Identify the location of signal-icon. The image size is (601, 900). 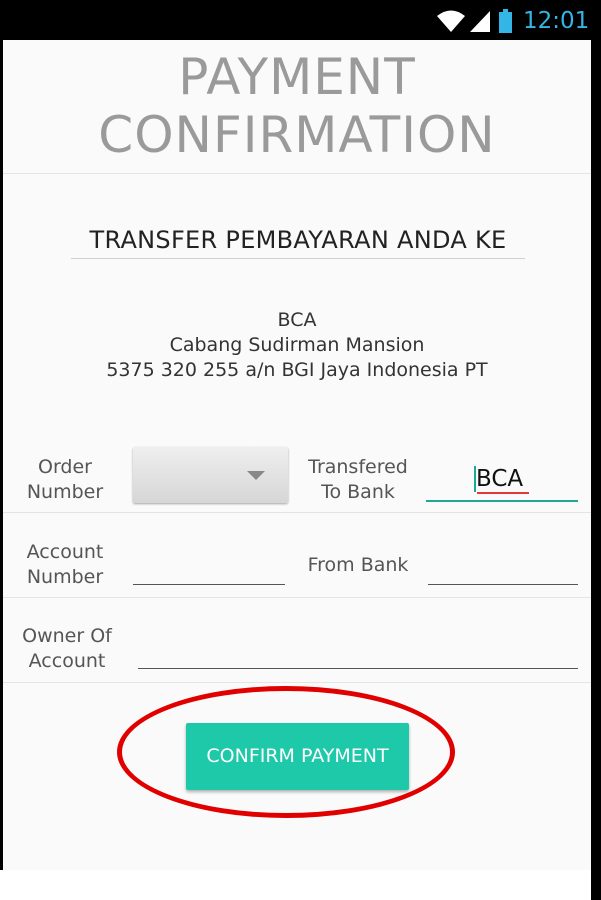
(480, 21).